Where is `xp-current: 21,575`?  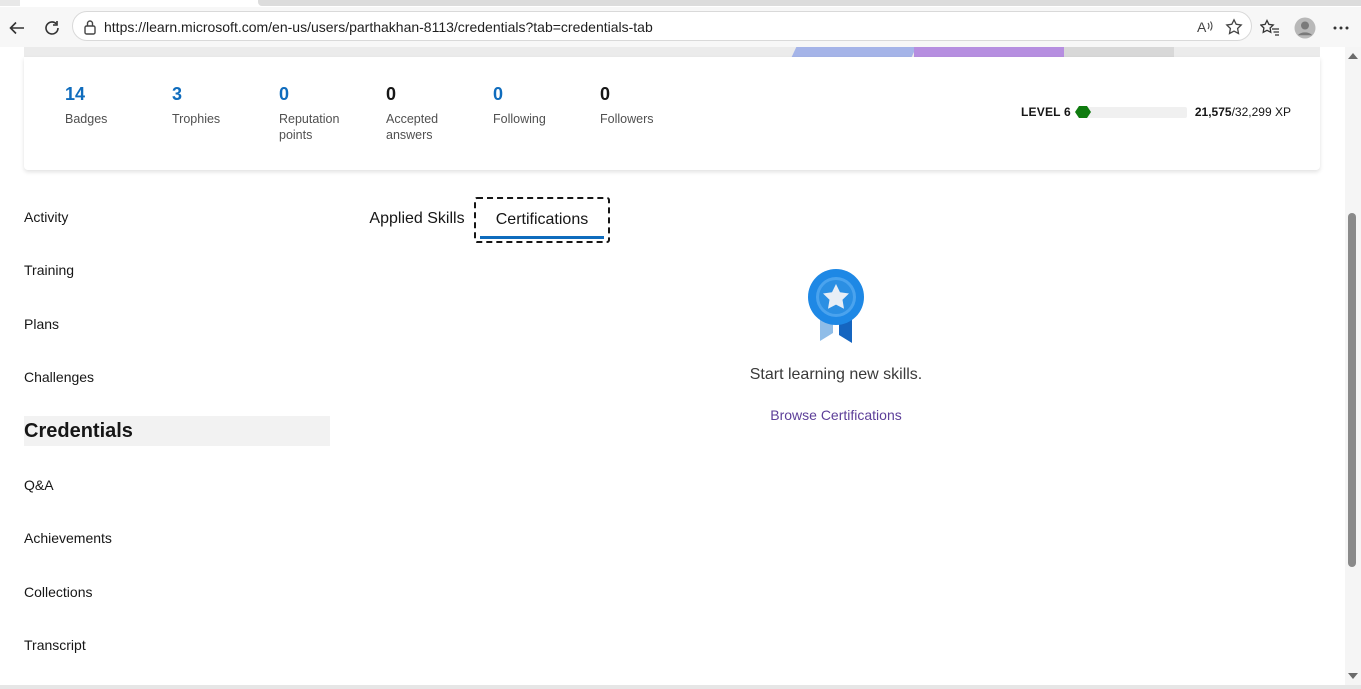
xp-current: 21,575 is located at coordinates (1213, 112).